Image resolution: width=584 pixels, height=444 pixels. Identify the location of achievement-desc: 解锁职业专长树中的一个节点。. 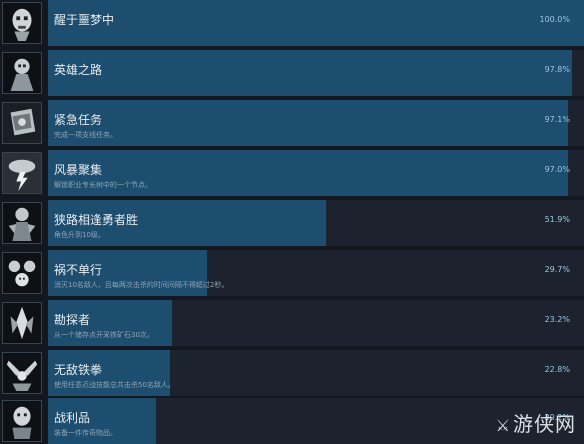
(103, 185).